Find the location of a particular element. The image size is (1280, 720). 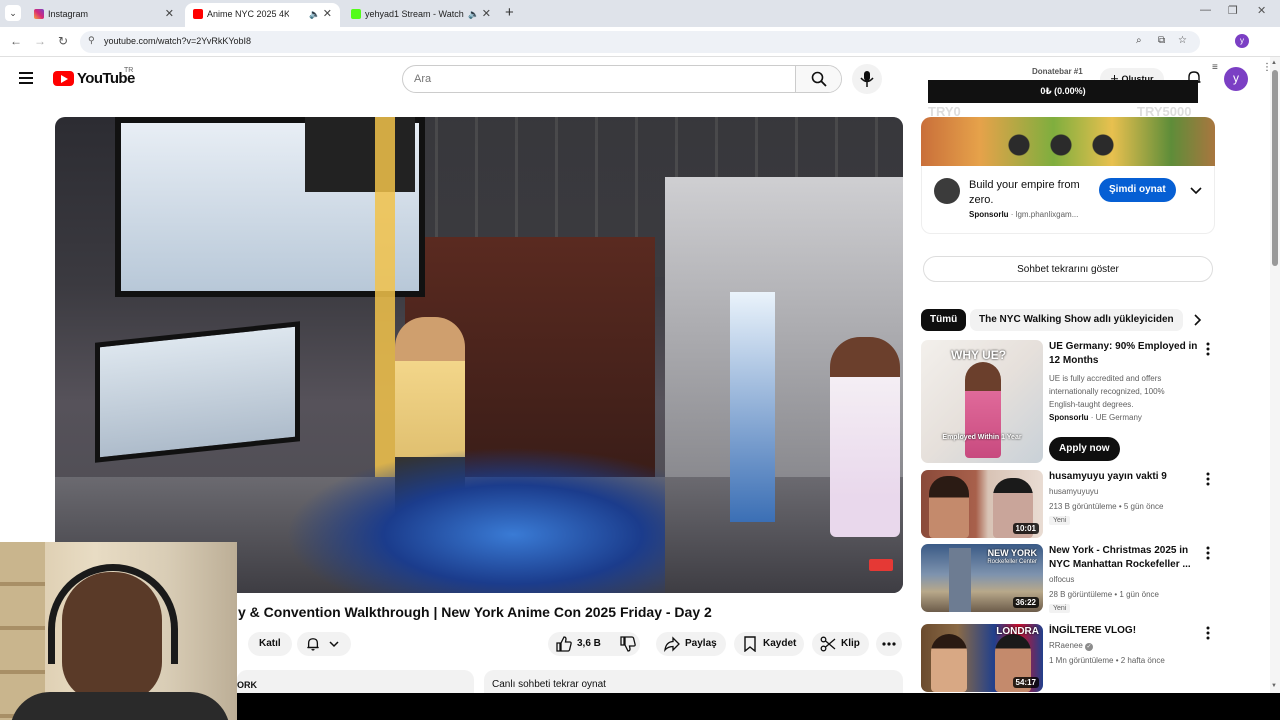

search-button is located at coordinates (818, 79).